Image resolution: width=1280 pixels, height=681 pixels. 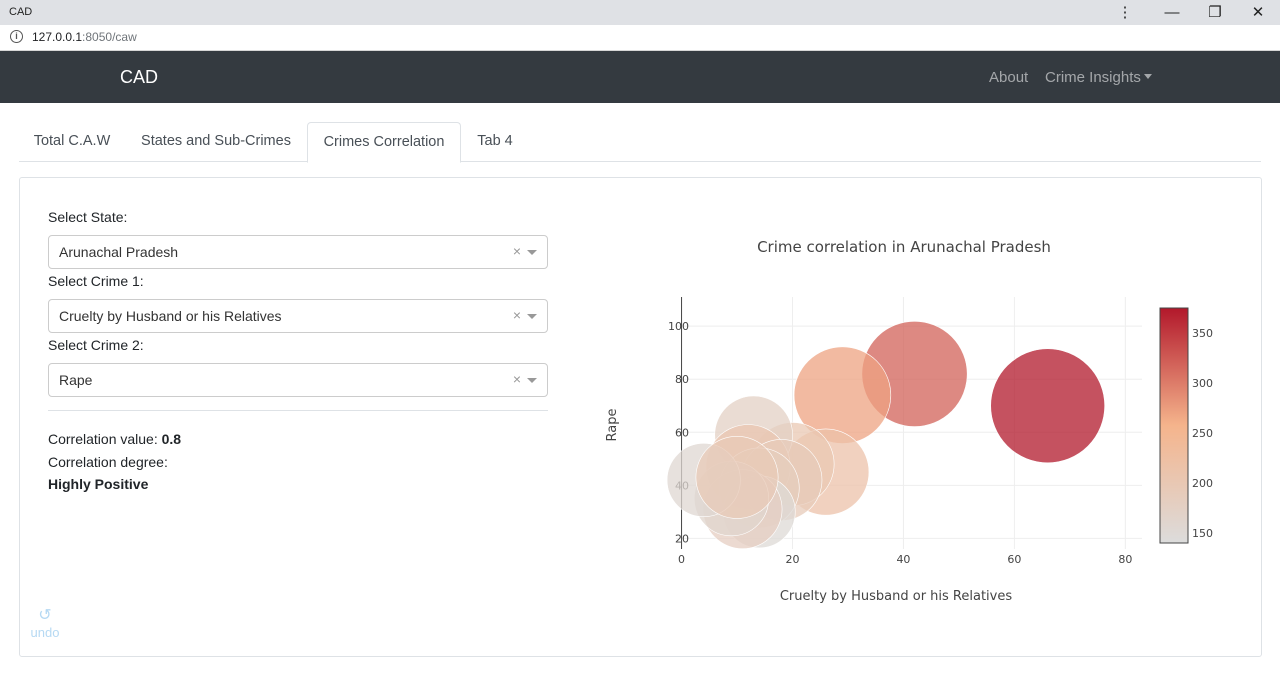 What do you see at coordinates (384, 142) in the screenshot?
I see `tab-crimes-correlation: Crimes Correlation` at bounding box center [384, 142].